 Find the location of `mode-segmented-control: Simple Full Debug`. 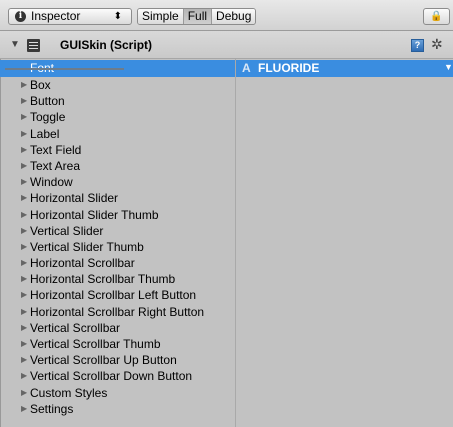

mode-segmented-control: Simple Full Debug is located at coordinates (197, 16).